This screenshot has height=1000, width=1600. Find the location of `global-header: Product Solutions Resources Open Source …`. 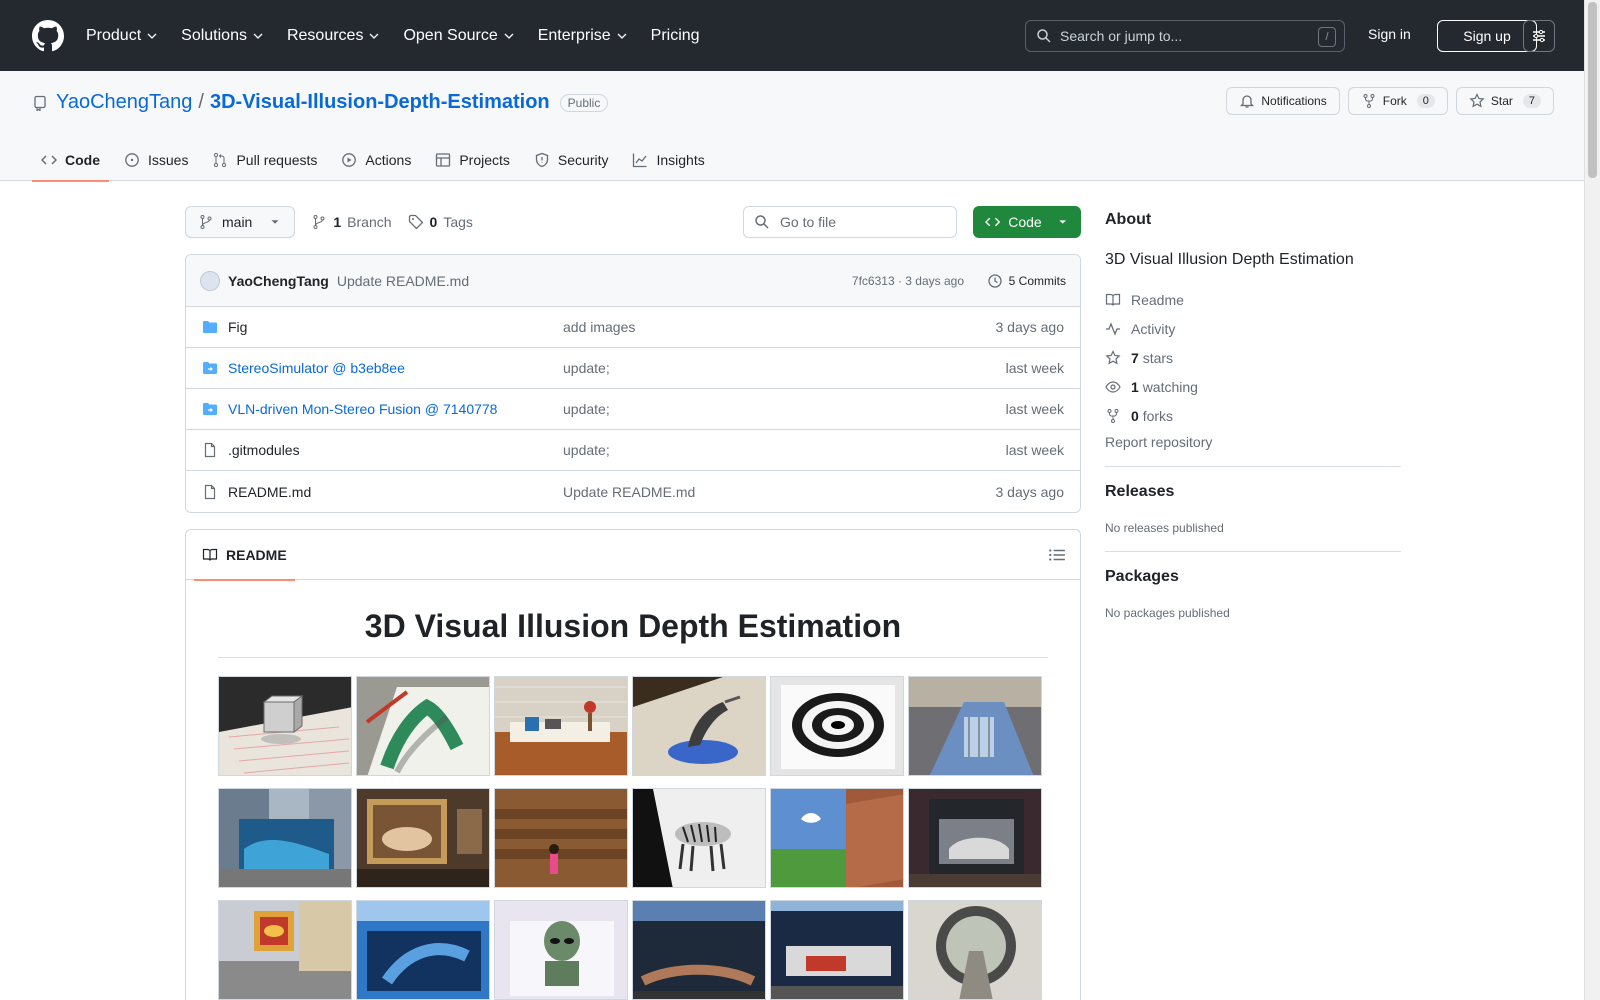

global-header: Product Solutions Resources Open Source … is located at coordinates (792, 35).